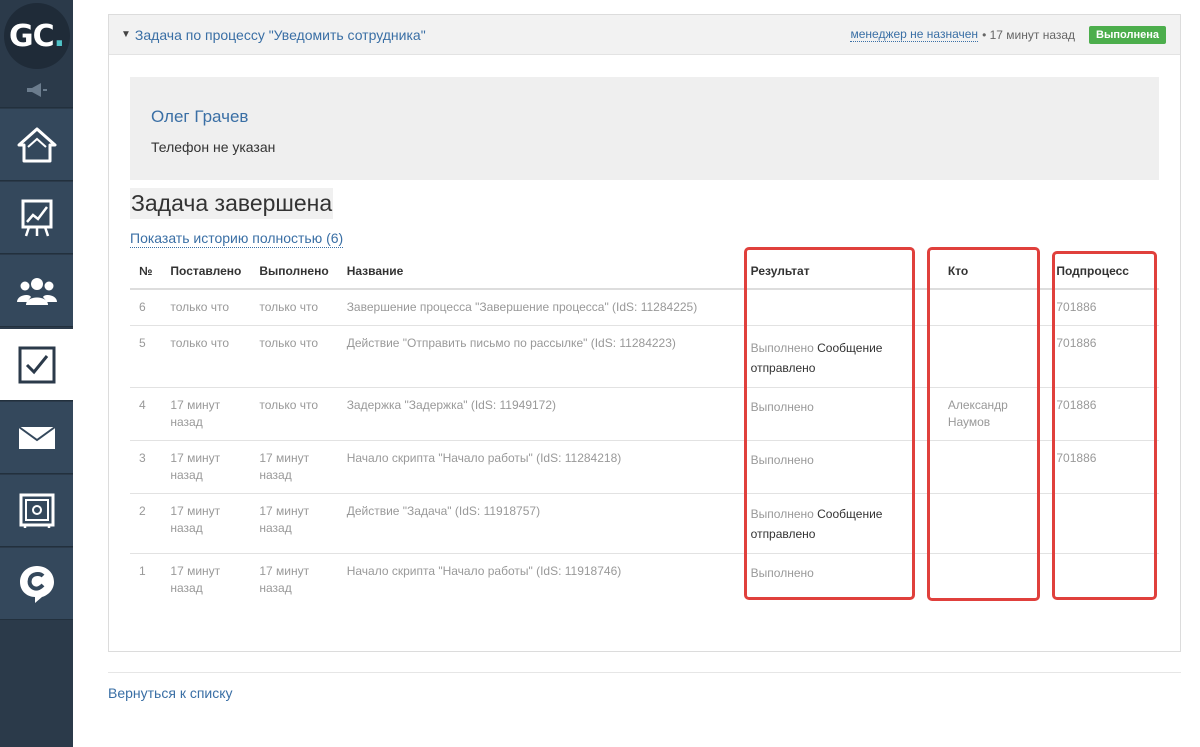 This screenshot has height=747, width=1200. Describe the element at coordinates (983, 424) in the screenshot. I see `highlight-who-column` at that location.